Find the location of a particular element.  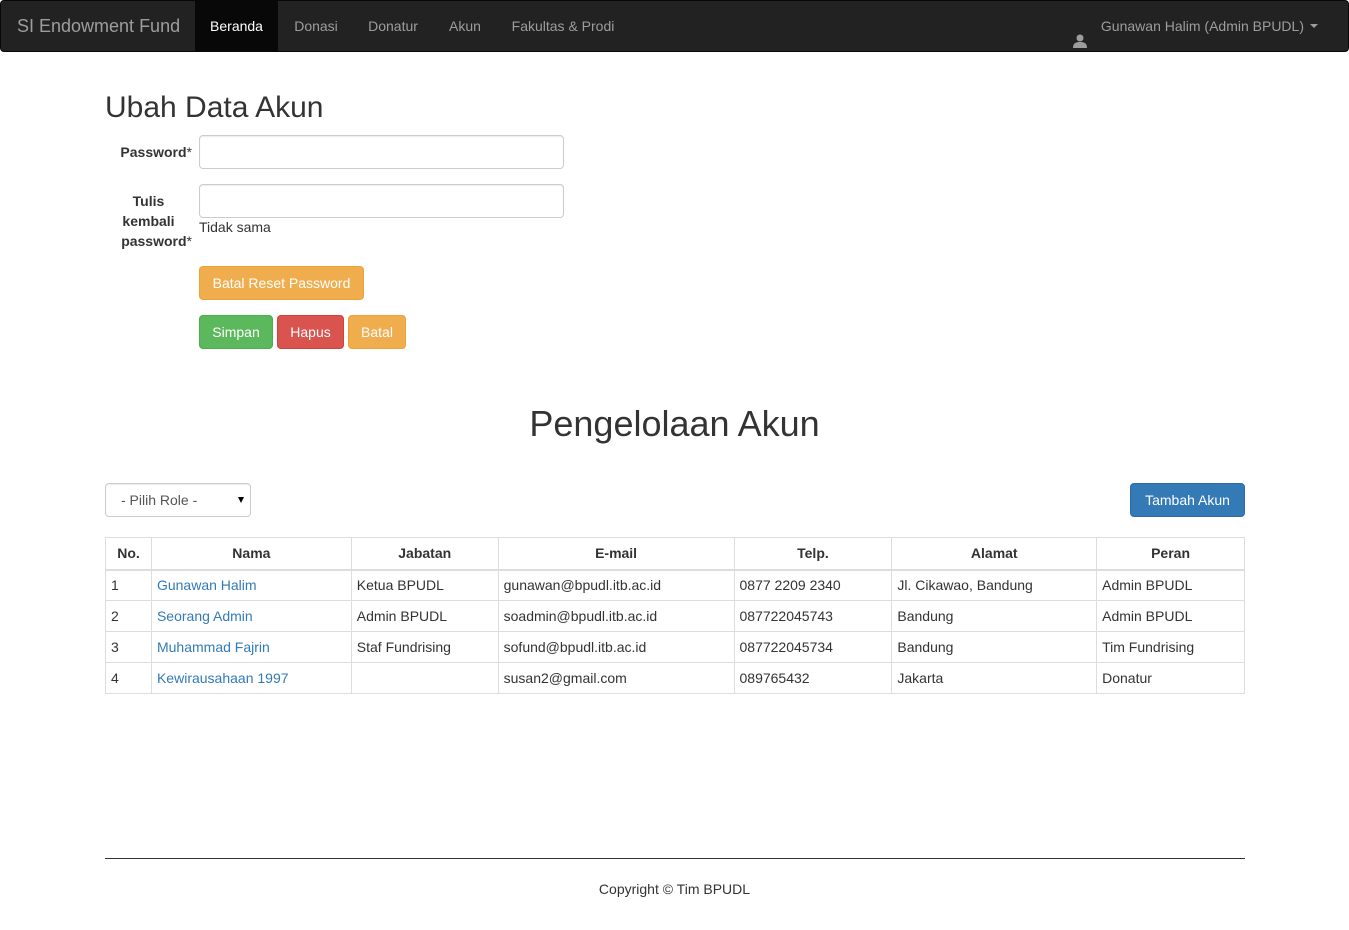

add-account-button: Tambah Akun is located at coordinates (1187, 500).